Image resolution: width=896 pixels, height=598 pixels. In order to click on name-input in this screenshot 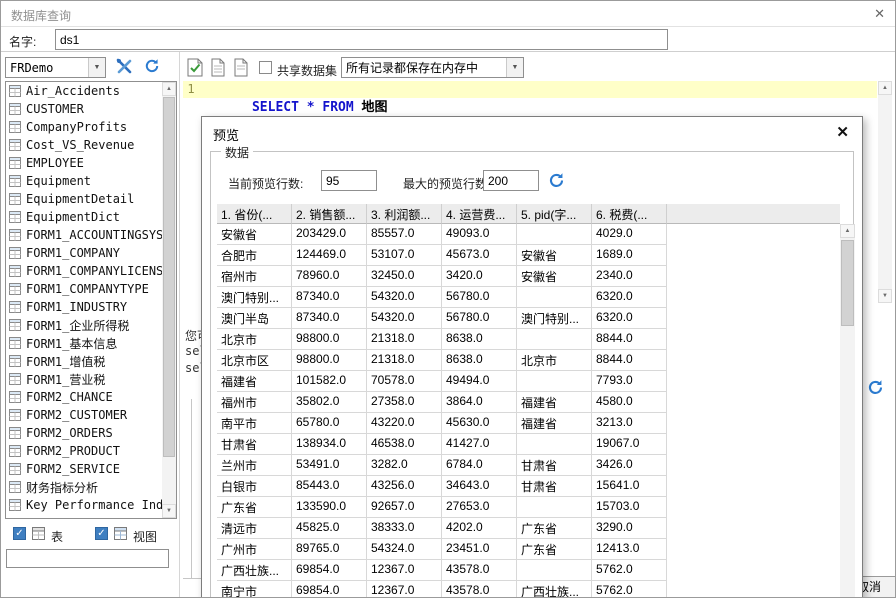, I will do `click(361, 39)`.